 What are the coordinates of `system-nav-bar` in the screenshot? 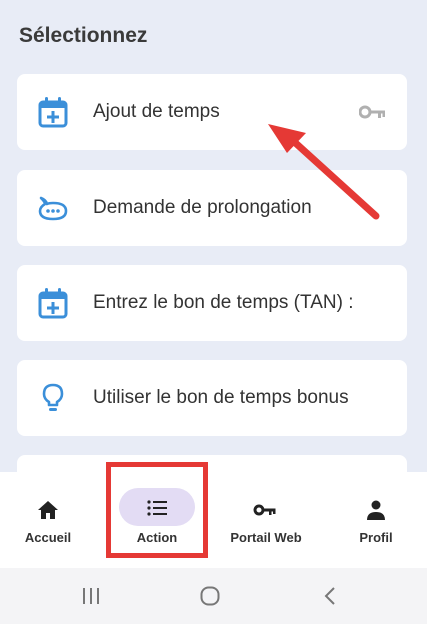 It's located at (213, 596).